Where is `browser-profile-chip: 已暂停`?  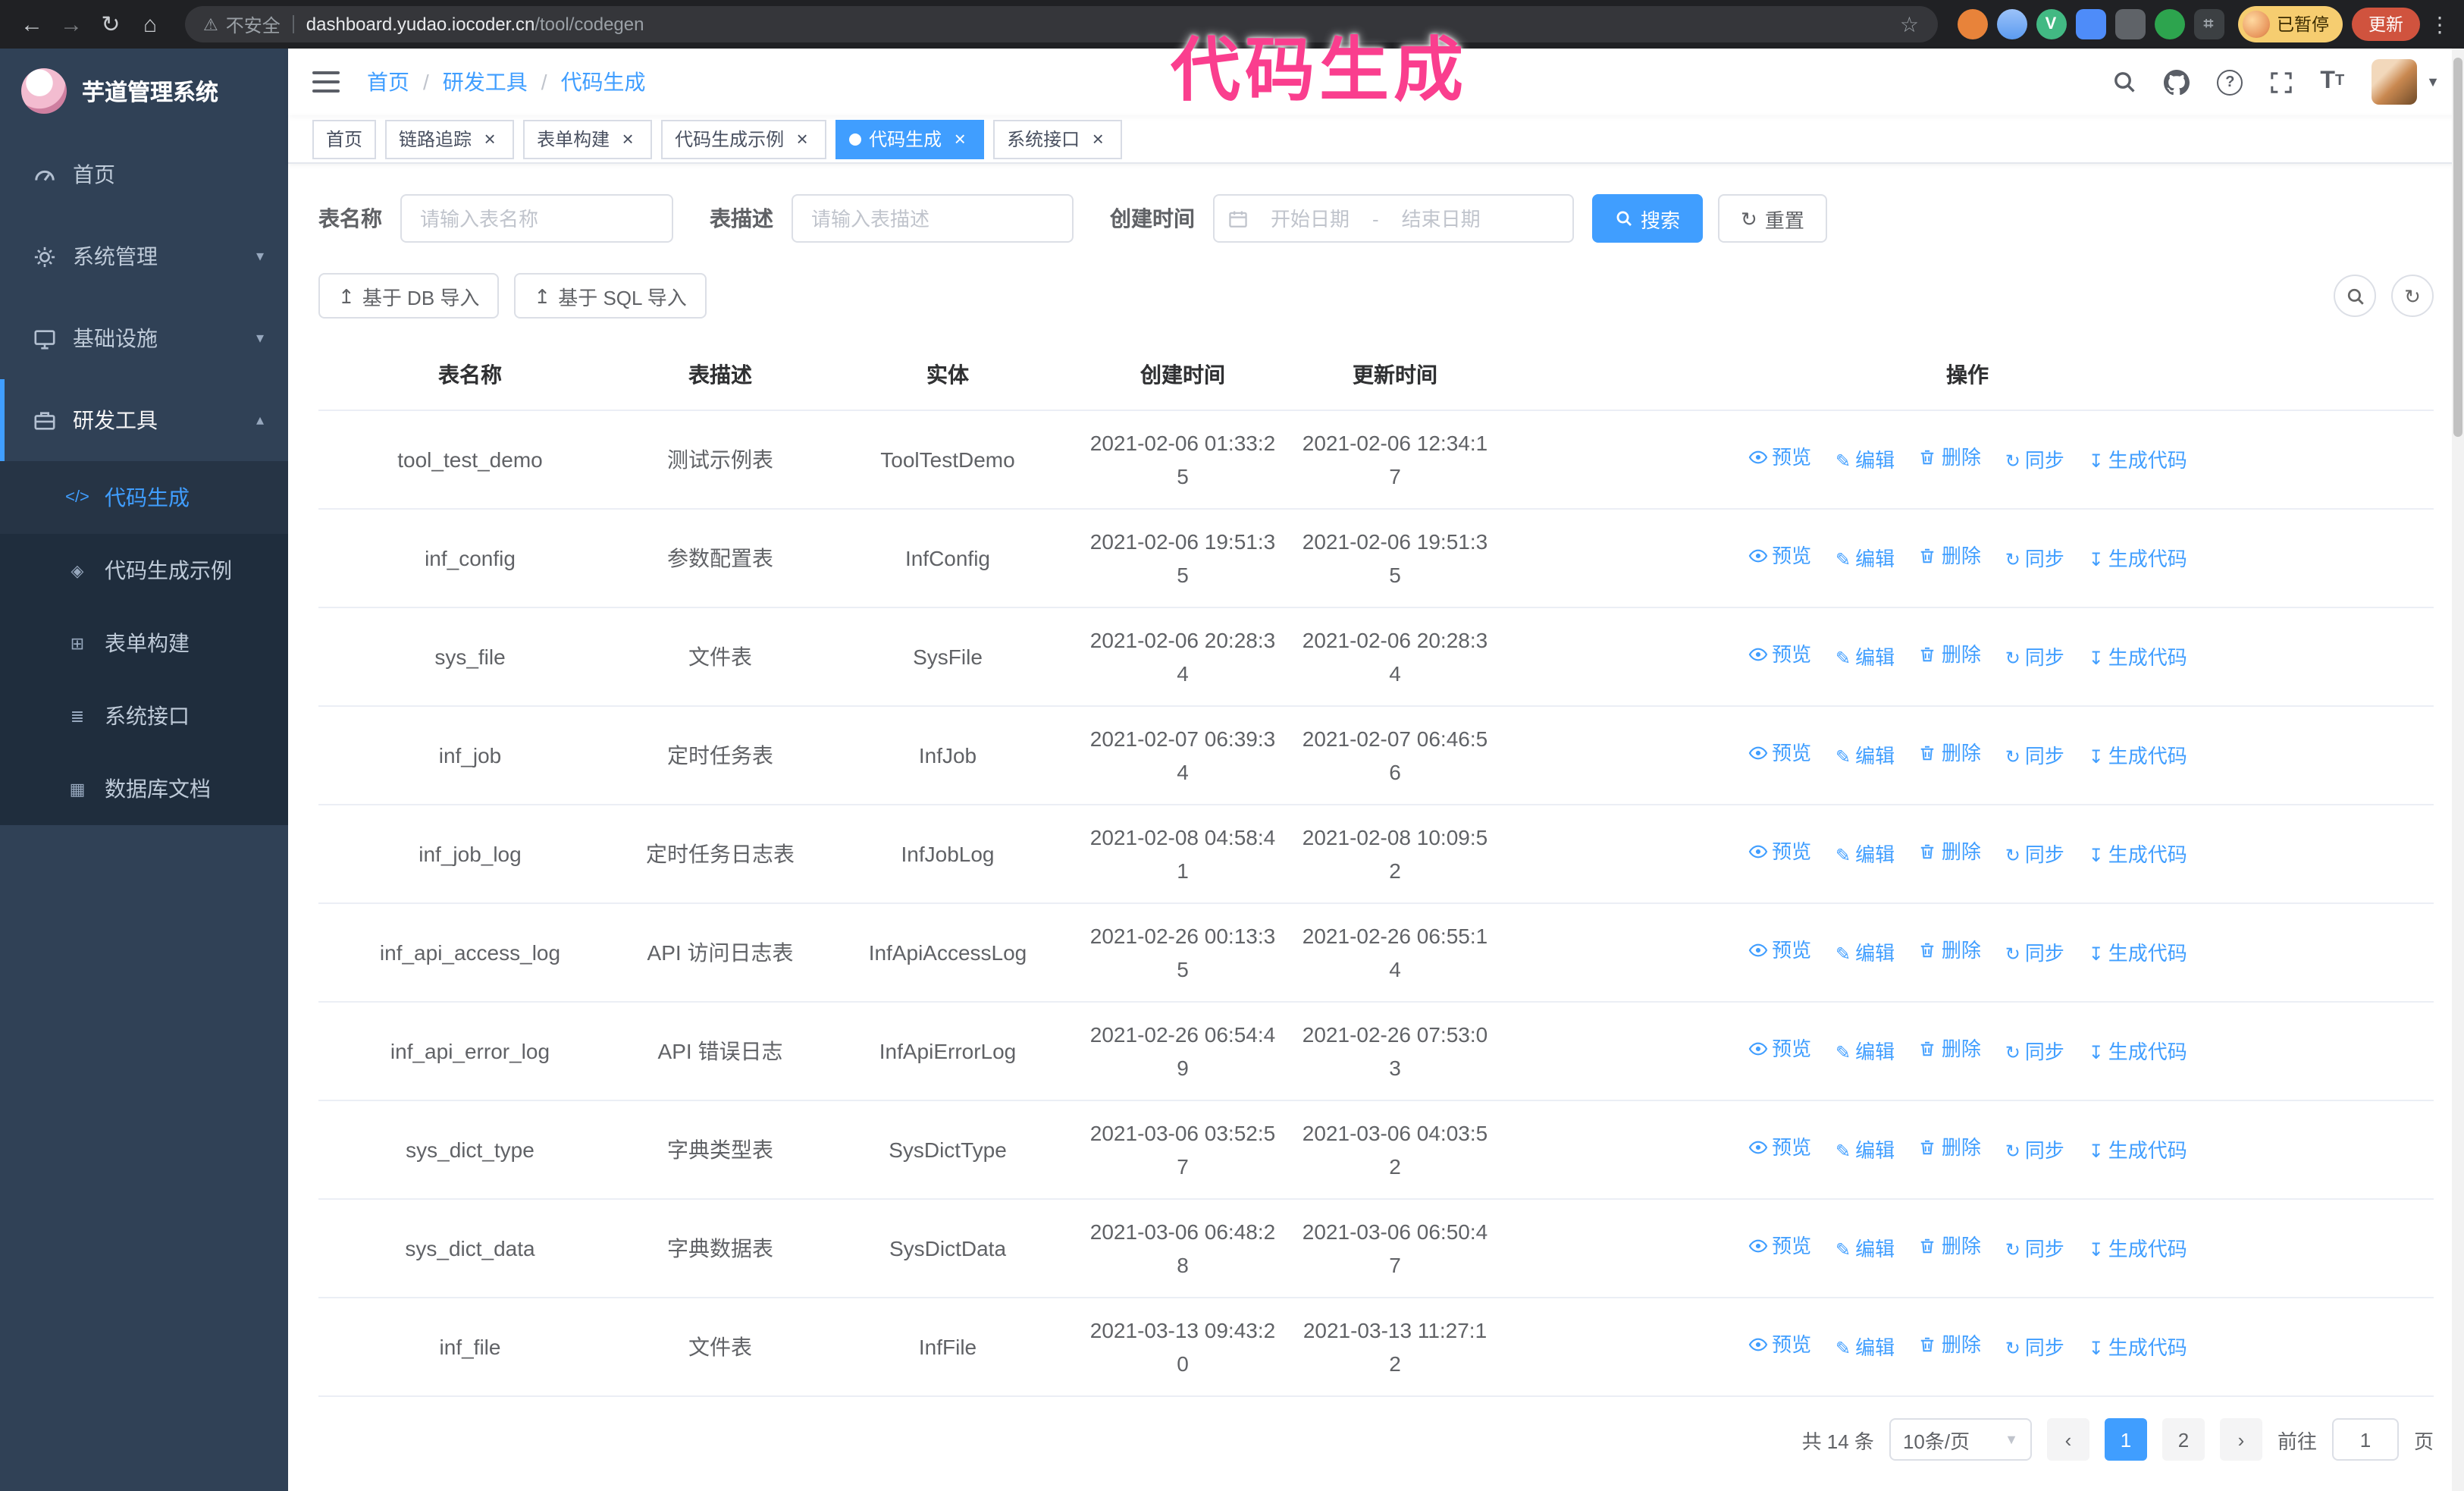
browser-profile-chip: 已暂停 is located at coordinates (2290, 24).